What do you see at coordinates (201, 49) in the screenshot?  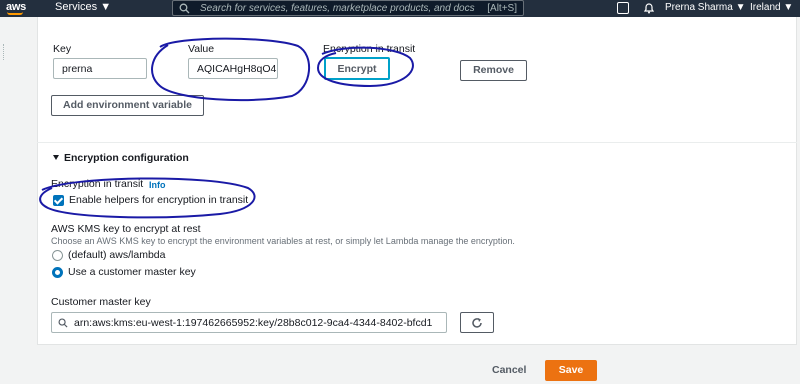 I see `value-label: Value` at bounding box center [201, 49].